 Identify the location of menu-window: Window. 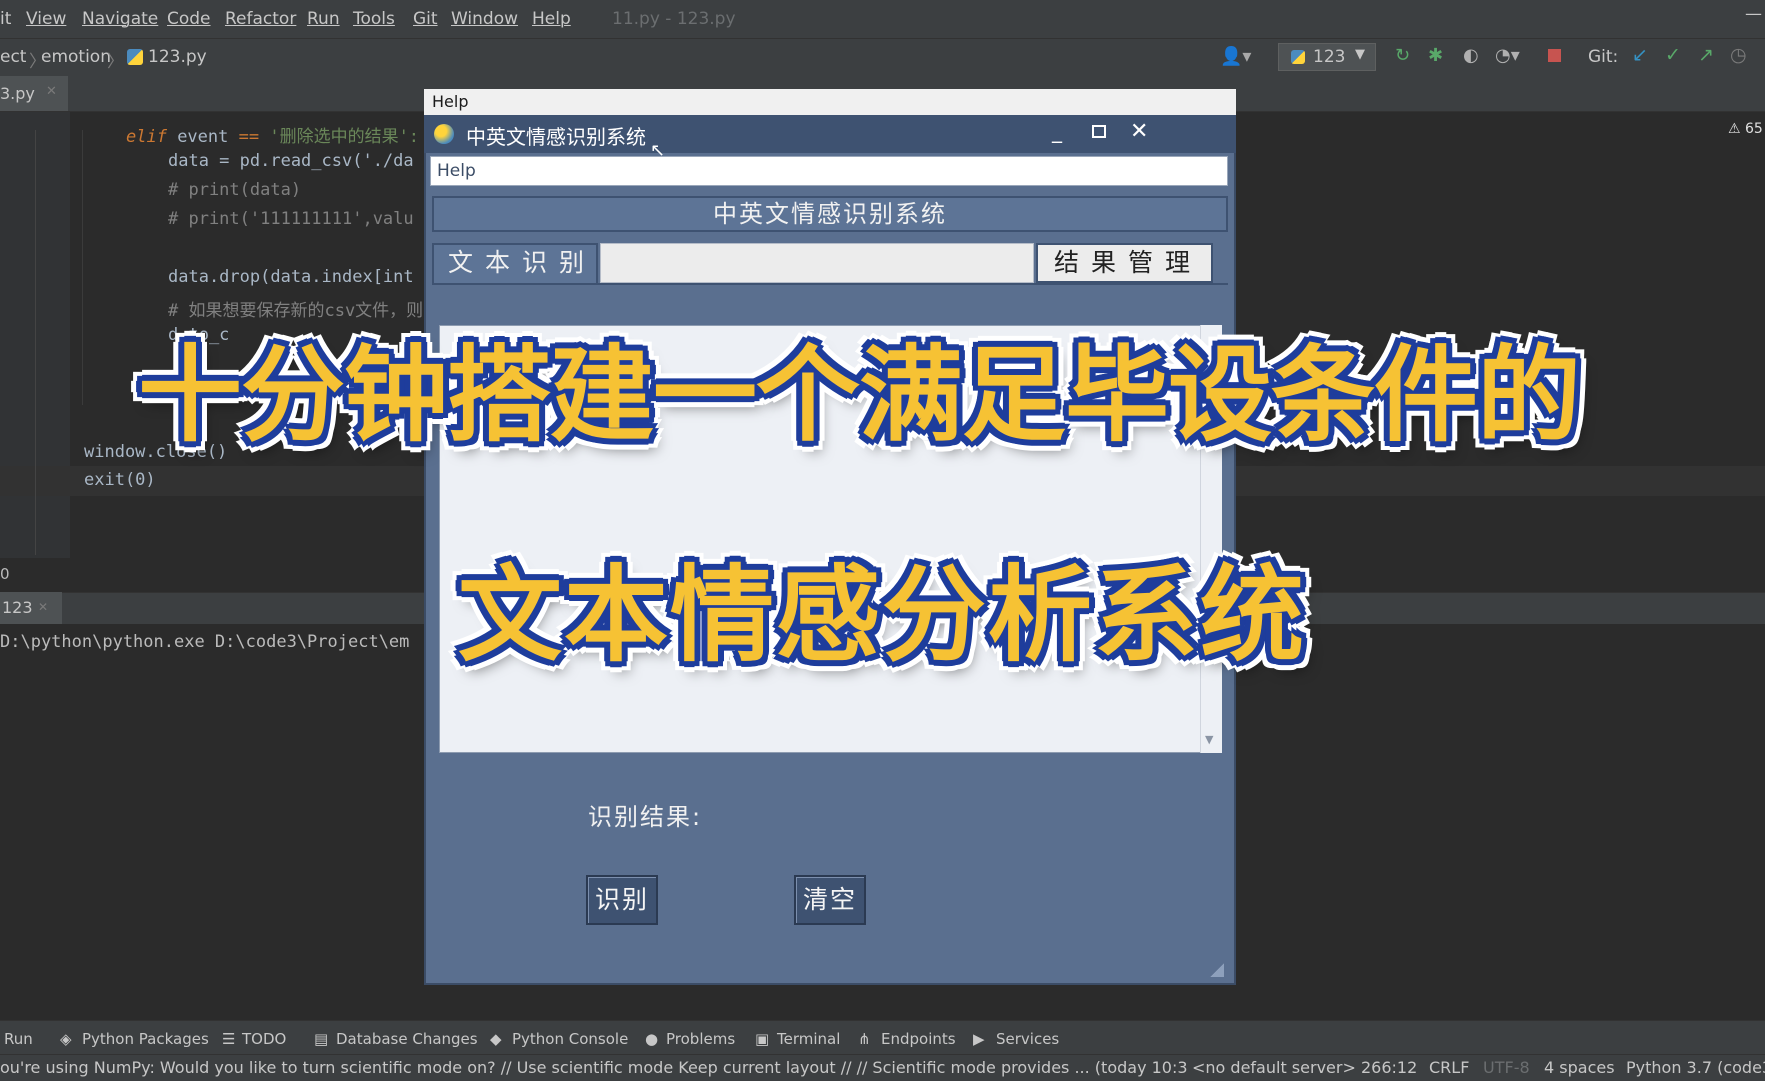
(484, 19).